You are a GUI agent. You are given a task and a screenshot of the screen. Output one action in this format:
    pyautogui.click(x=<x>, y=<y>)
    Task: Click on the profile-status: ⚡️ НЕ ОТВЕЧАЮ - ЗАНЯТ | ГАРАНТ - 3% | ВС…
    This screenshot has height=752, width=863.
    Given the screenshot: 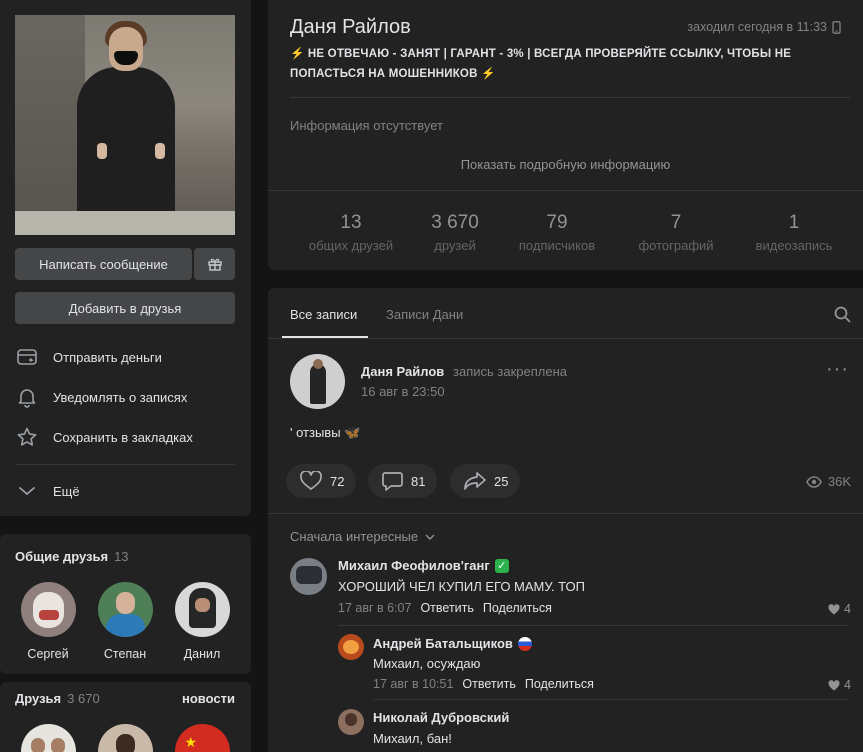 What is the action you would take?
    pyautogui.click(x=570, y=64)
    